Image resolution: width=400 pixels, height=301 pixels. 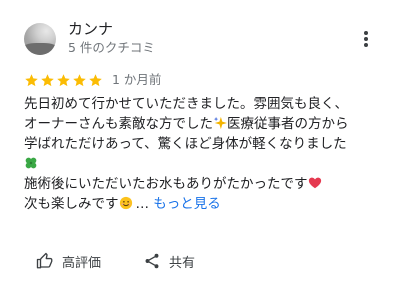 I want to click on star-rating, so click(x=64, y=80).